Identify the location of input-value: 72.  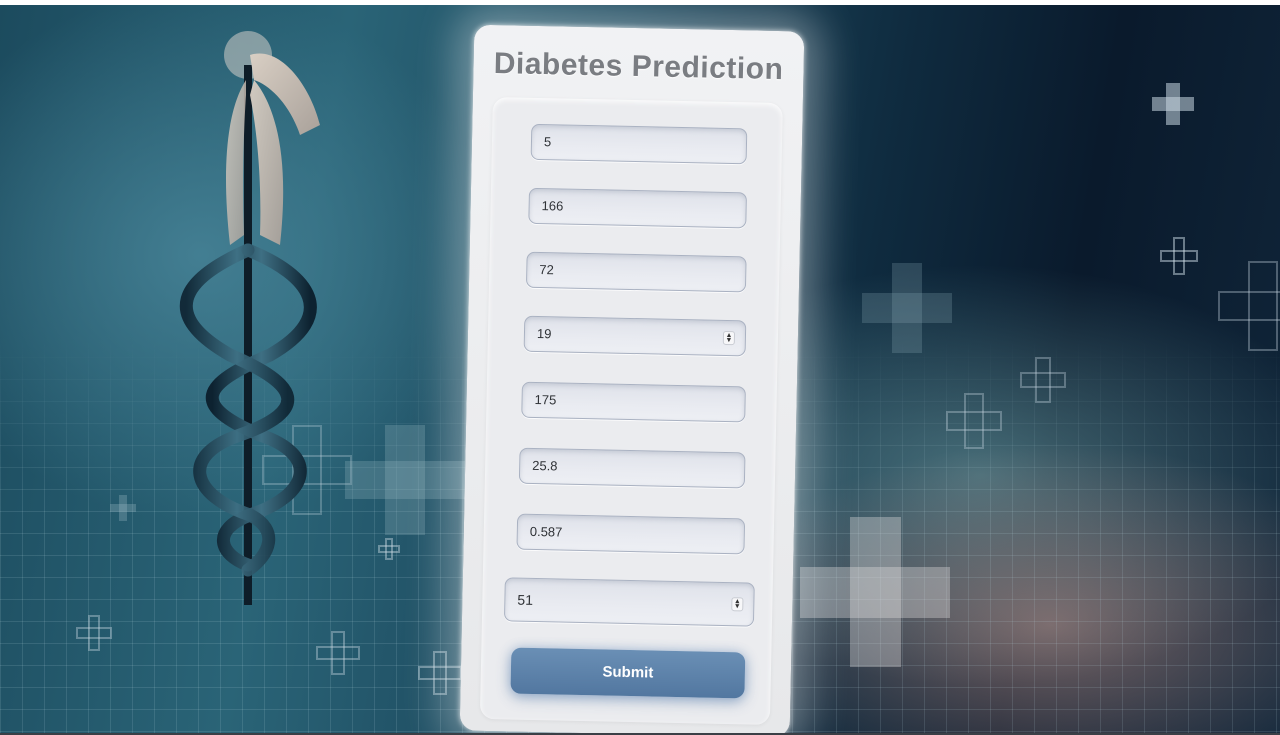
(546, 270).